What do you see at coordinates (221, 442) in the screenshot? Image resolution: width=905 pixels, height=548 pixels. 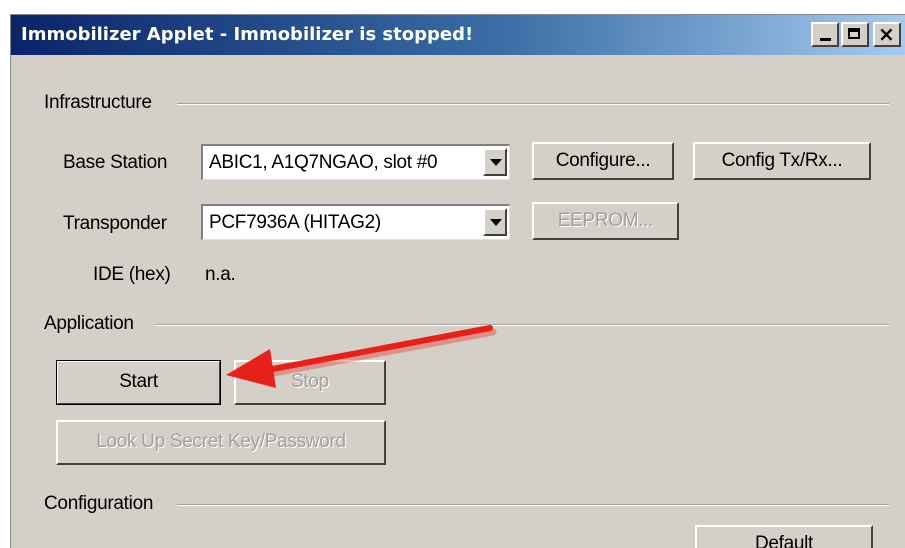 I see `lookup-secret-key-button: Look Up Secret Key/Password` at bounding box center [221, 442].